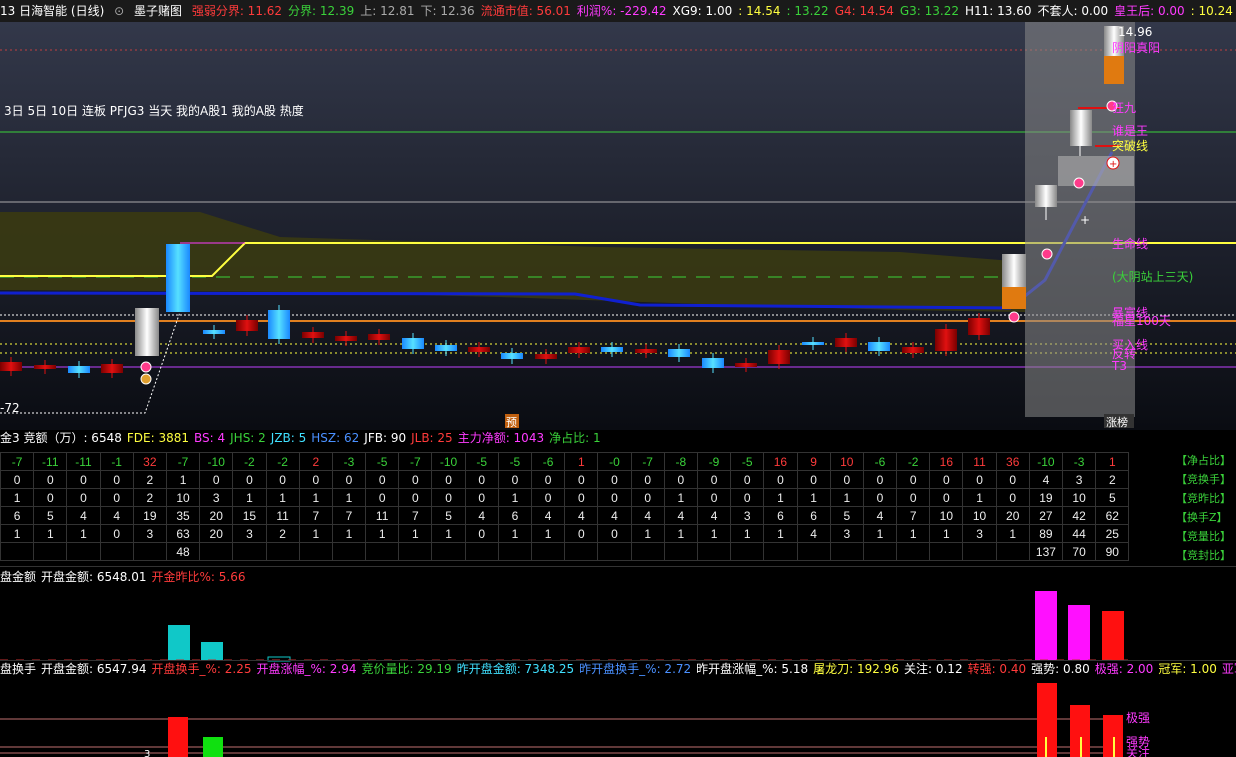 Image resolution: width=1236 pixels, height=757 pixels. What do you see at coordinates (680, 461) in the screenshot?
I see `table-cell: -8` at bounding box center [680, 461].